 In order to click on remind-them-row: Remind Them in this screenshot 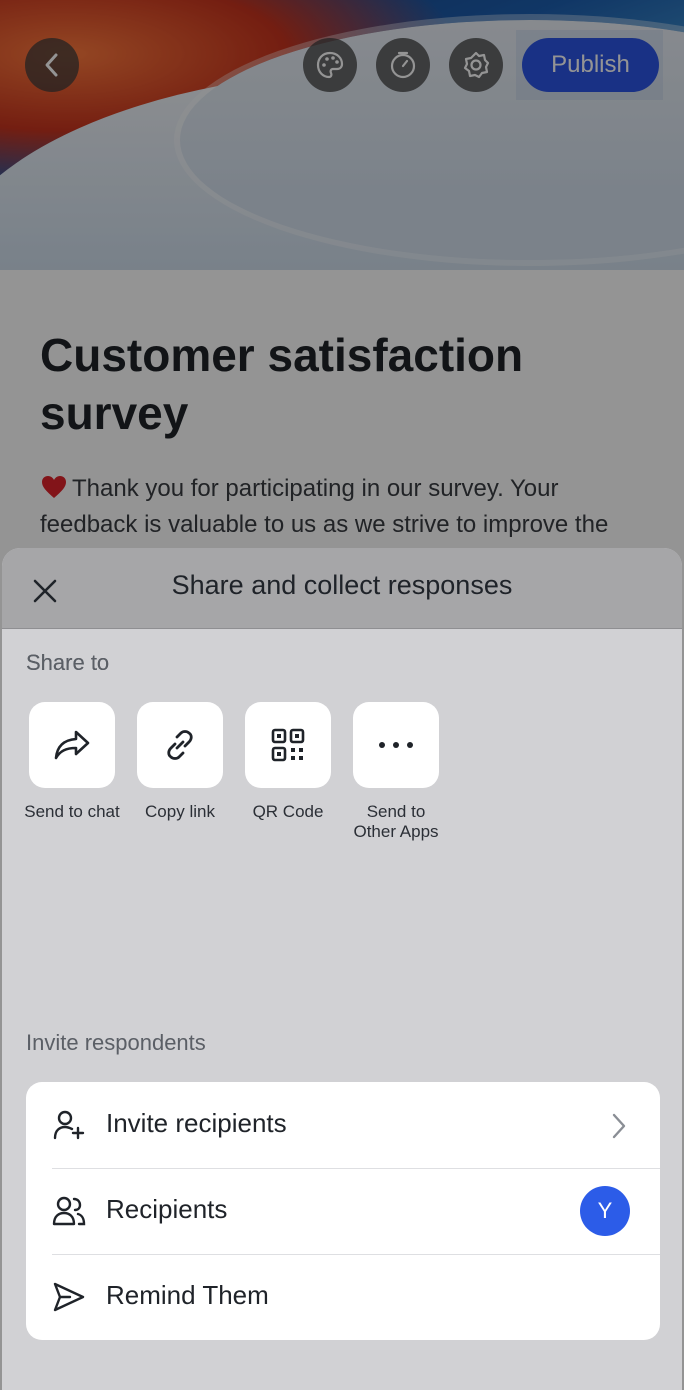, I will do `click(343, 1297)`.